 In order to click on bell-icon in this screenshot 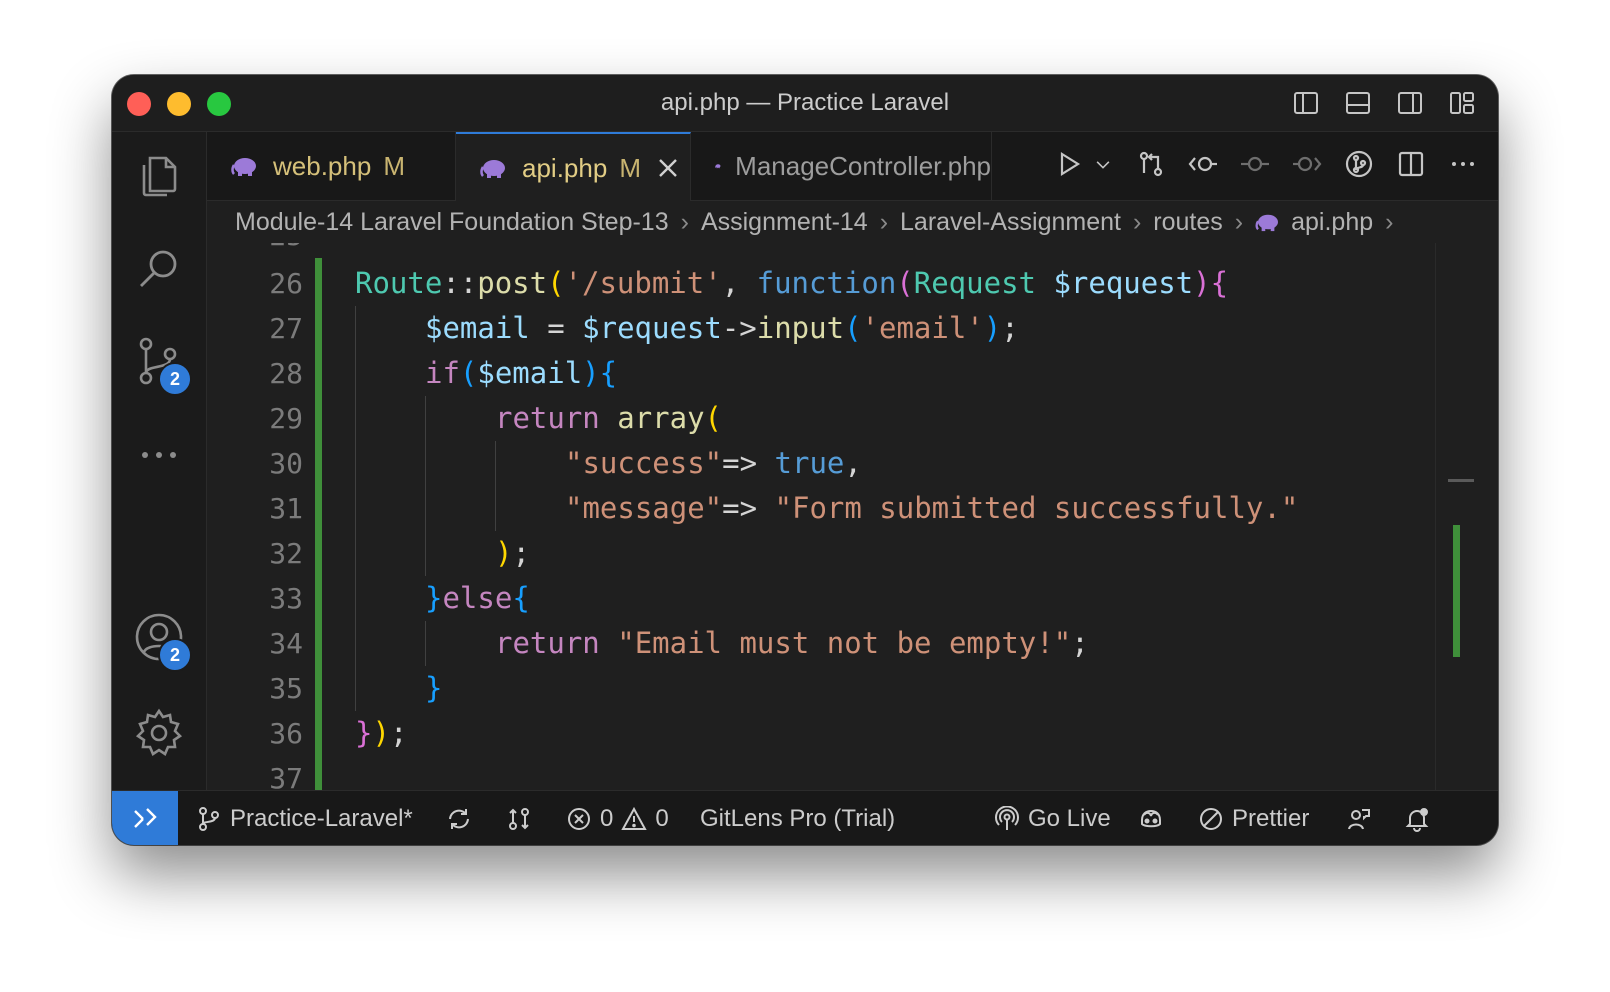, I will do `click(1417, 819)`.